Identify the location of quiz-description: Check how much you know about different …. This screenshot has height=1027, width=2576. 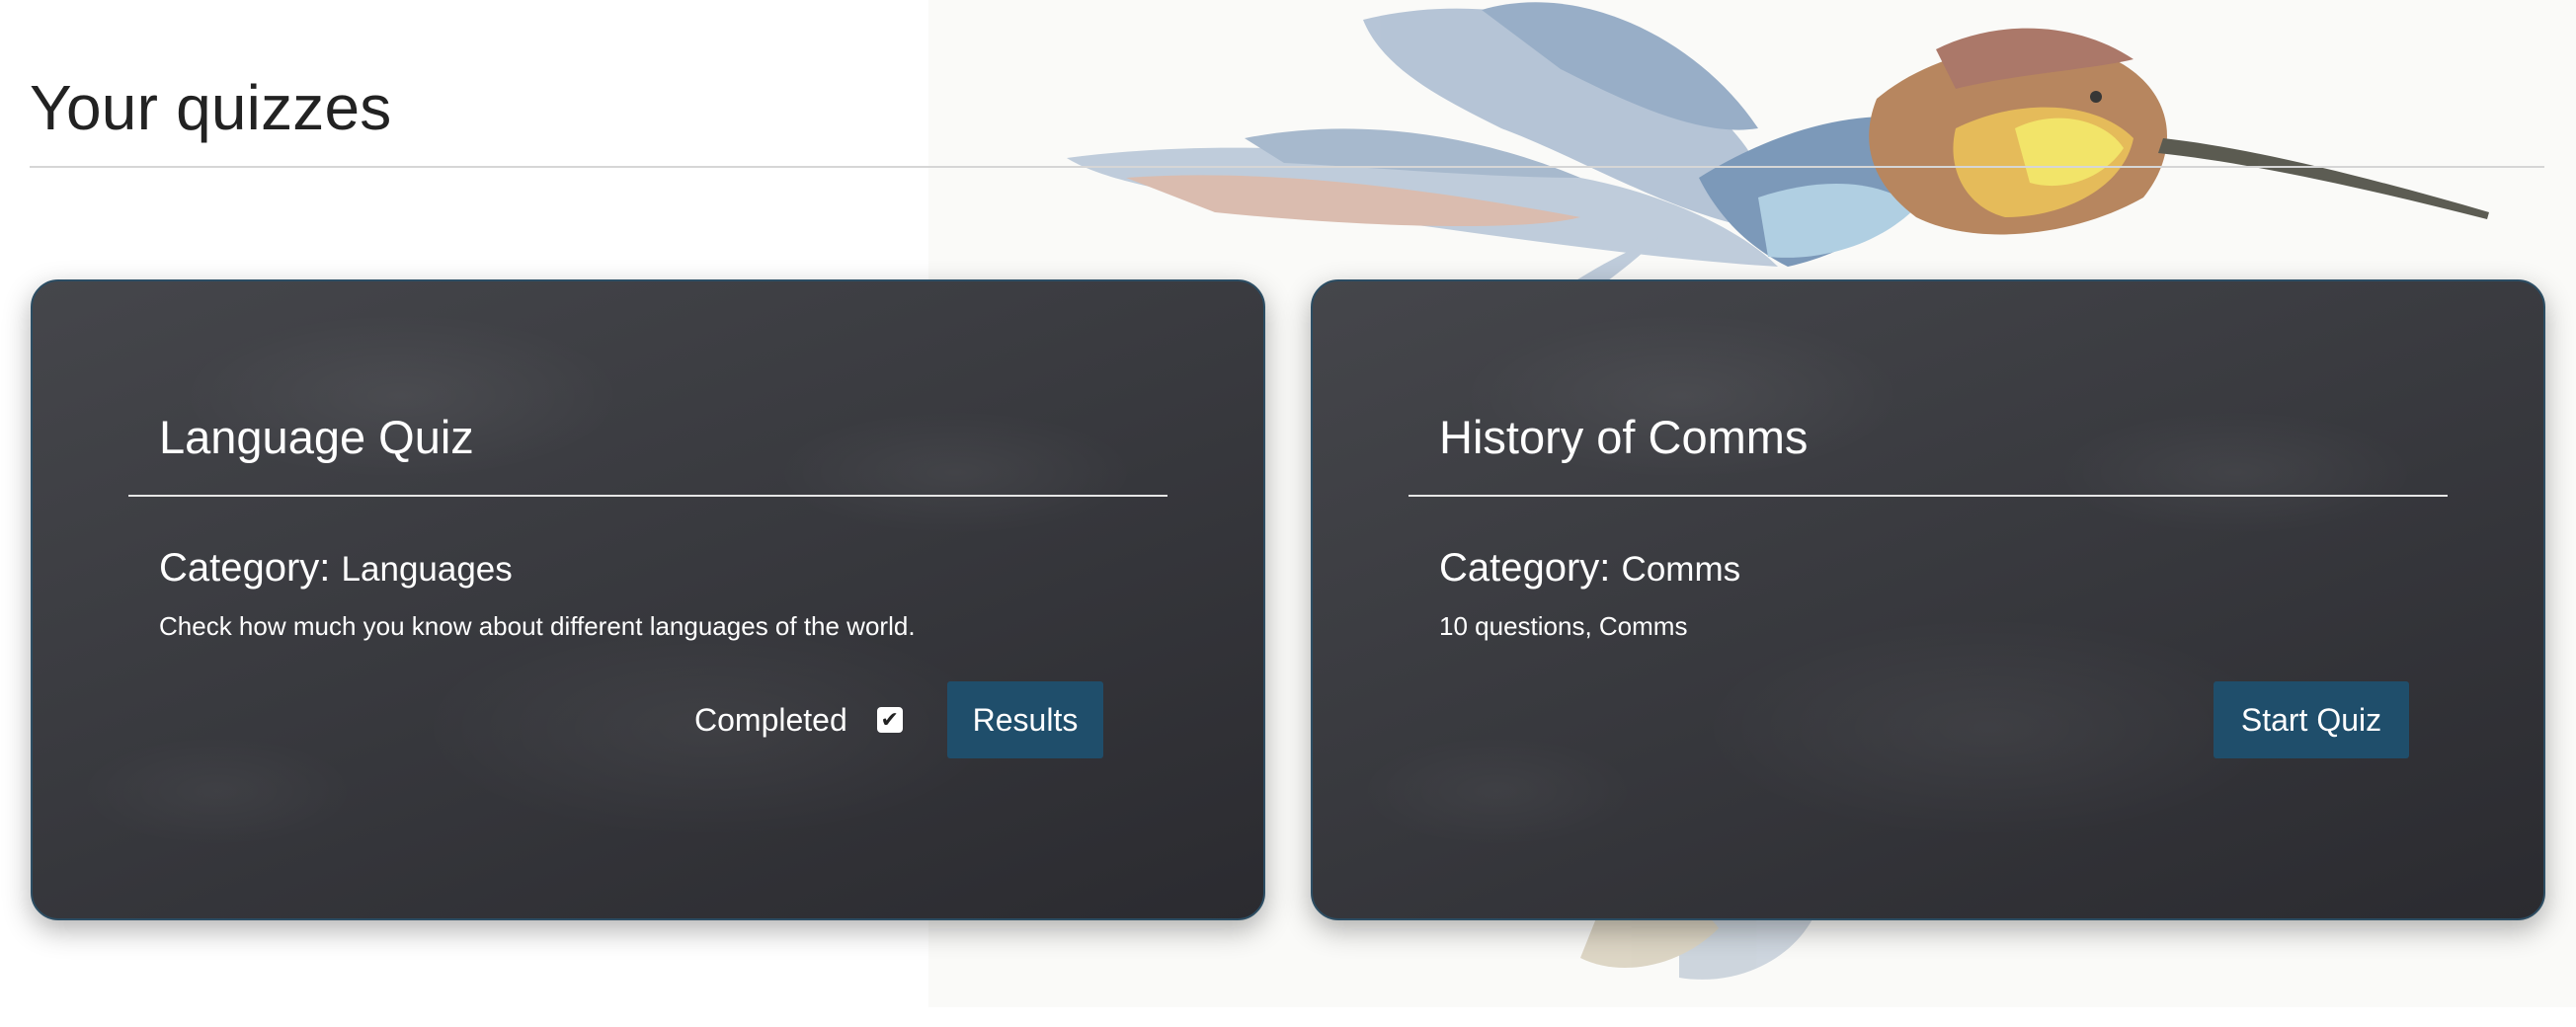
(537, 626).